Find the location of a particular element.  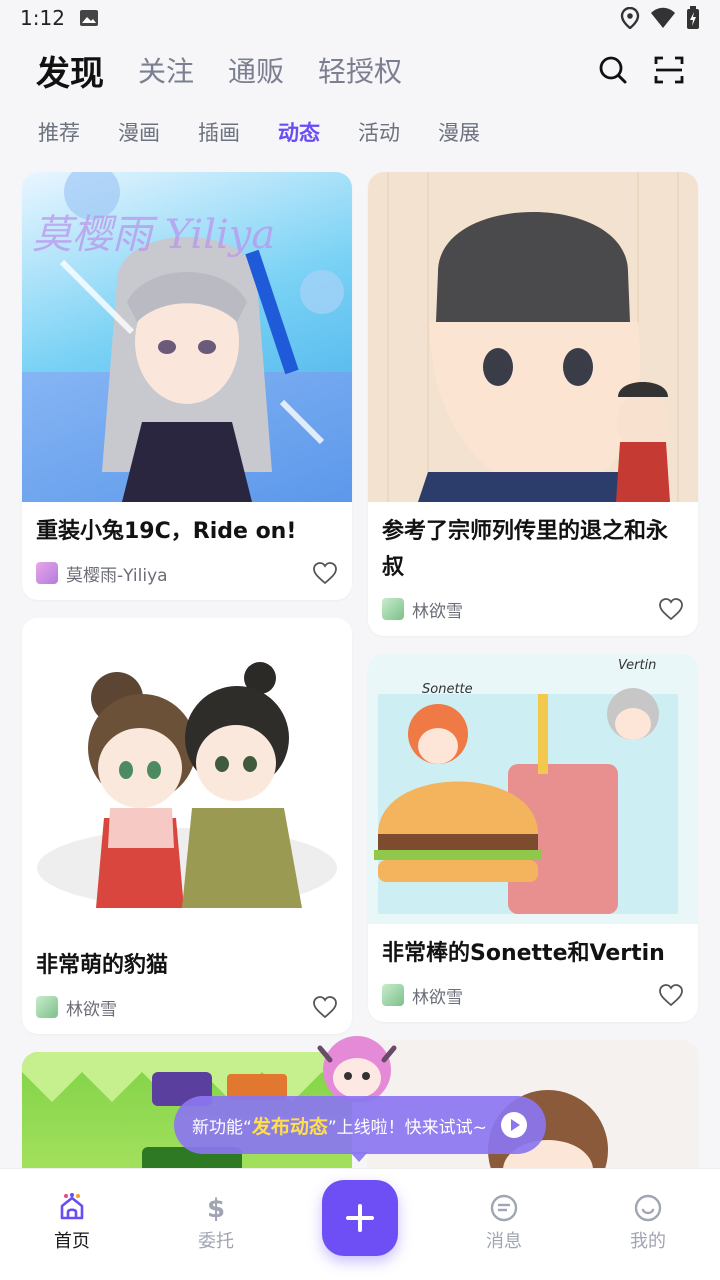

post-title: 重装小兔19C，Ride on! is located at coordinates (187, 526).